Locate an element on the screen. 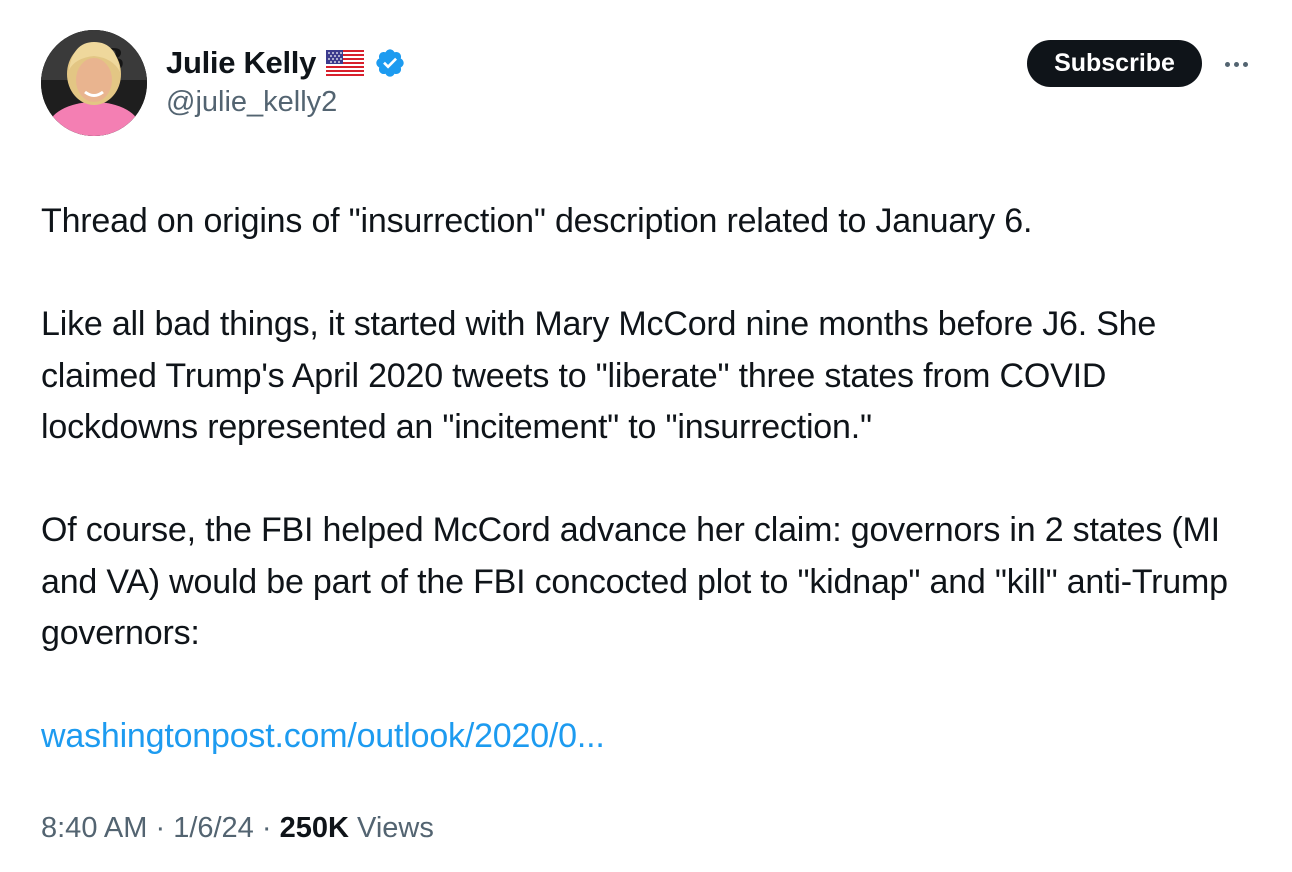 This screenshot has height=872, width=1292. author-name-row: Julie Kelly is located at coordinates (286, 63).